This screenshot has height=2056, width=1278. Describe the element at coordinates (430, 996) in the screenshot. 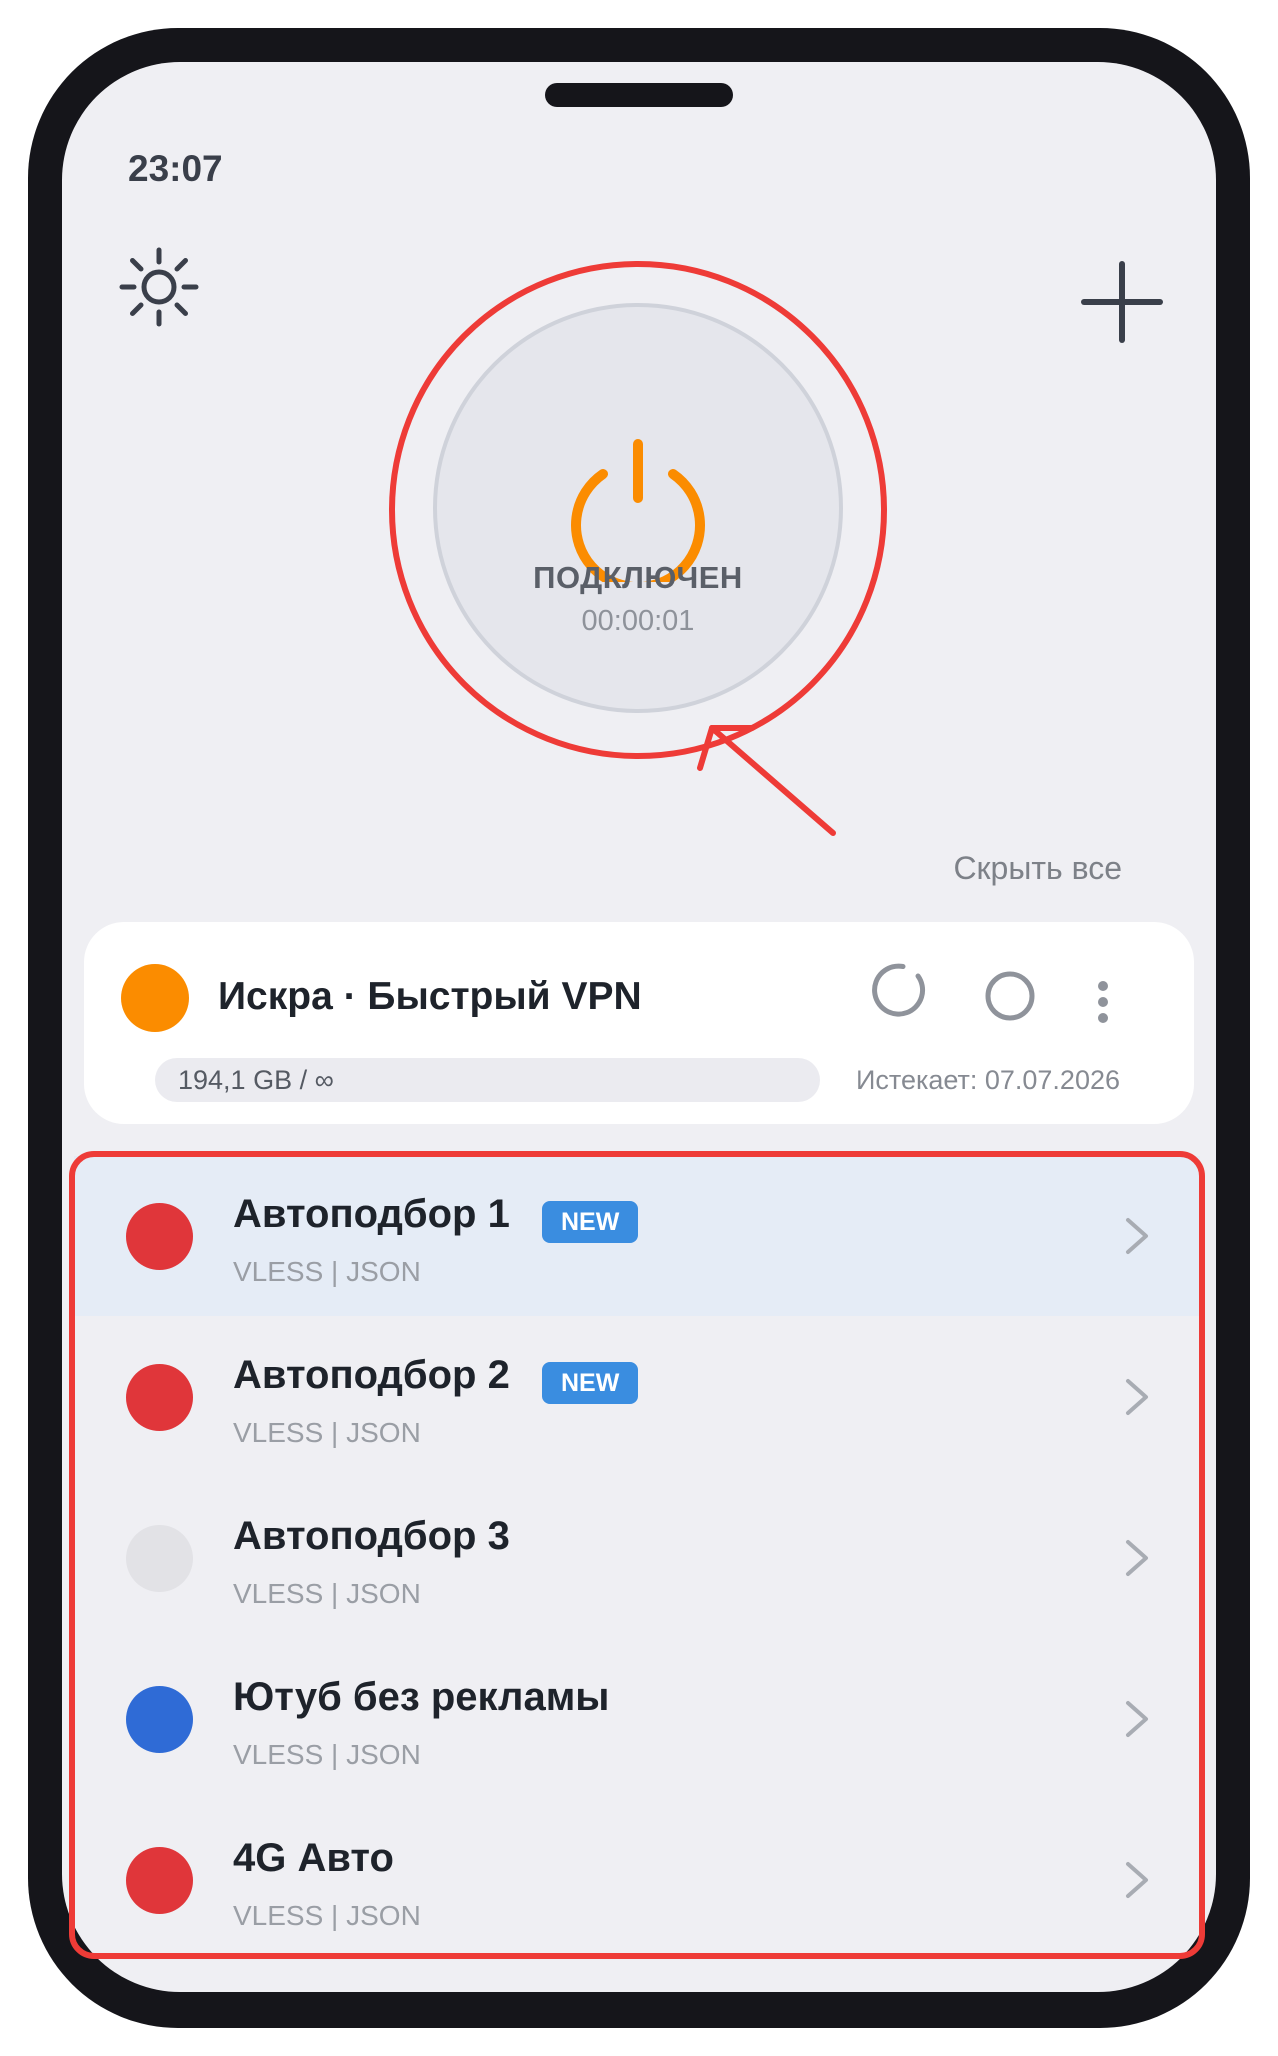

I see `subscription-name: Искра · Быстрый VPN` at that location.